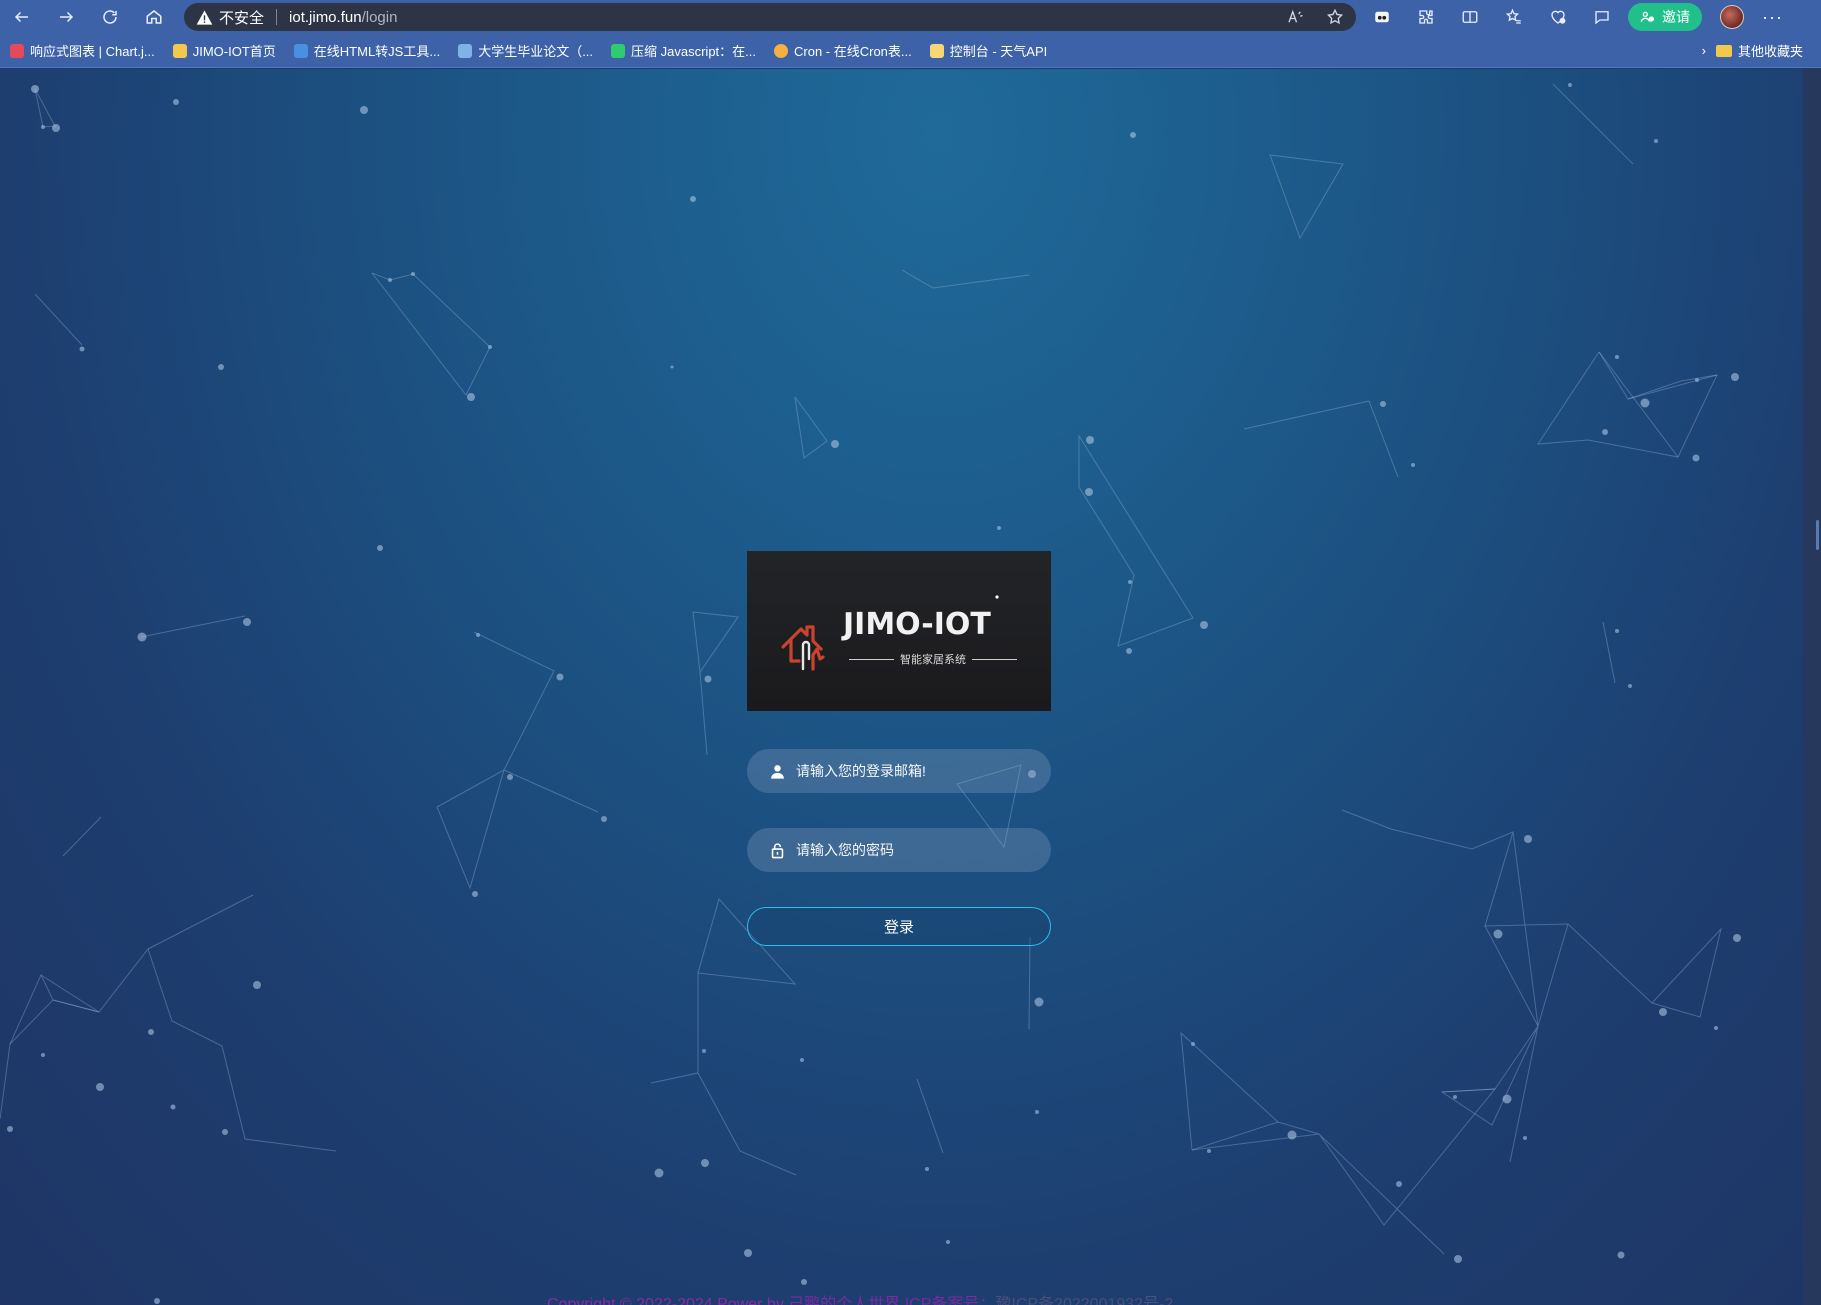 Image resolution: width=1821 pixels, height=1305 pixels. I want to click on home-icon, so click(154, 17).